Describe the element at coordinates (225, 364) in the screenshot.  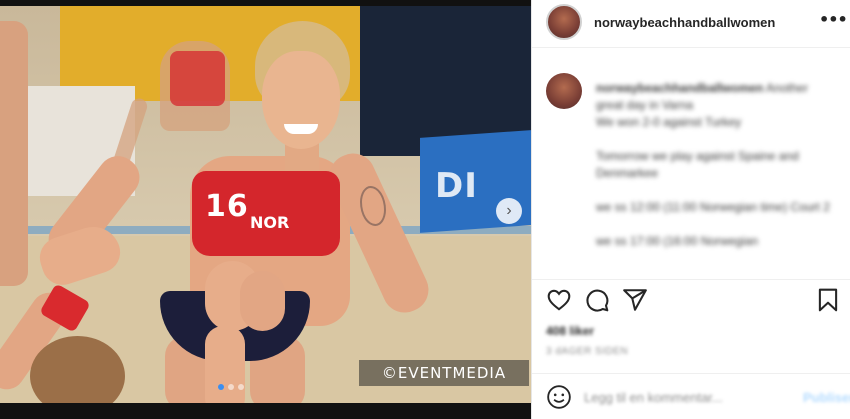
I see `teammate-arm-second` at that location.